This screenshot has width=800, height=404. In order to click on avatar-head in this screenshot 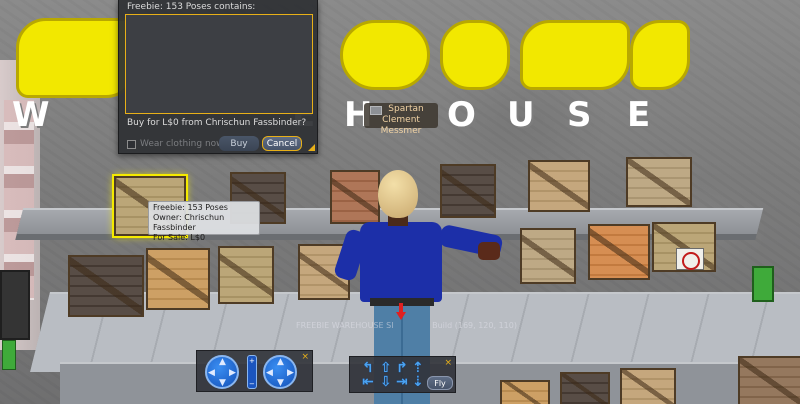, I will do `click(398, 194)`.